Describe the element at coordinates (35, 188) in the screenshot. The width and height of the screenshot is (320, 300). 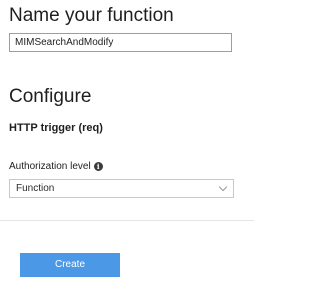
I see `authorization-level-selected-value: Function` at that location.